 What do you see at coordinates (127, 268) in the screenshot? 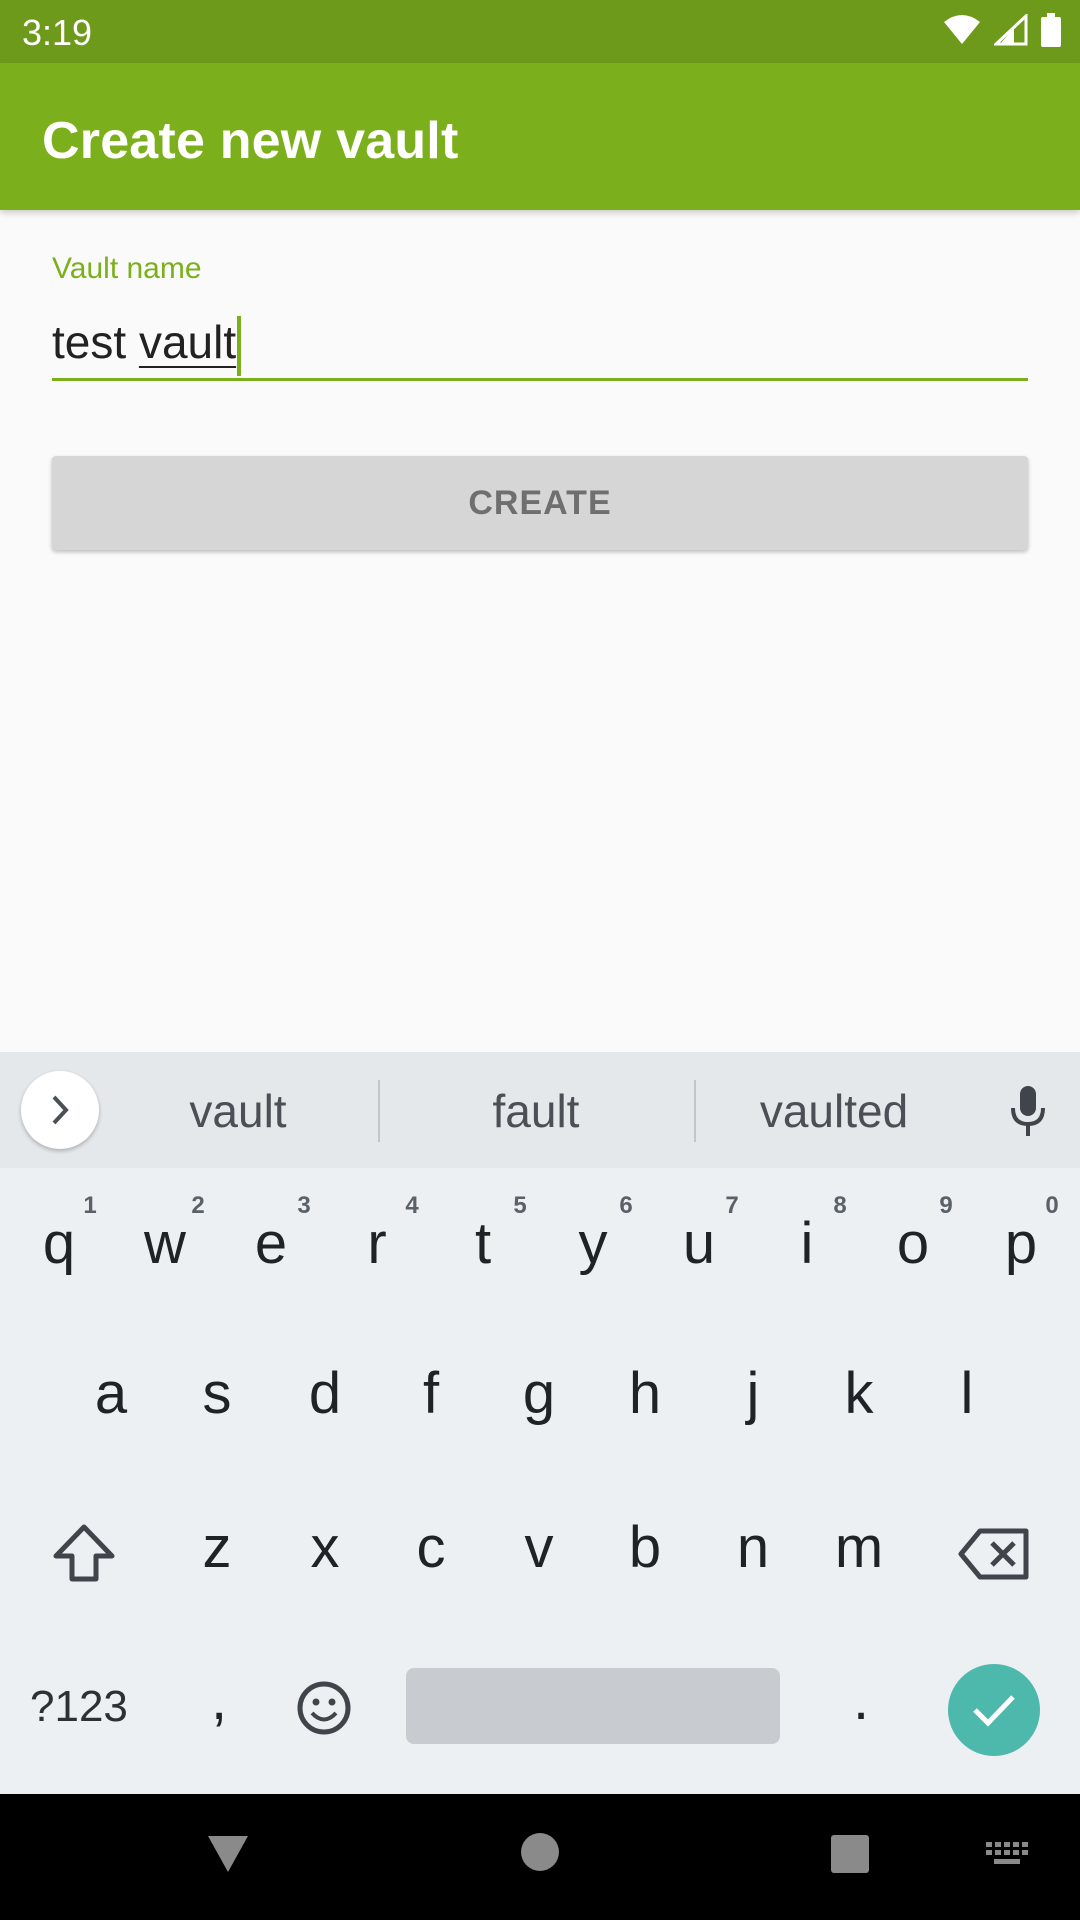
I see `vault-name-label: Vault name` at bounding box center [127, 268].